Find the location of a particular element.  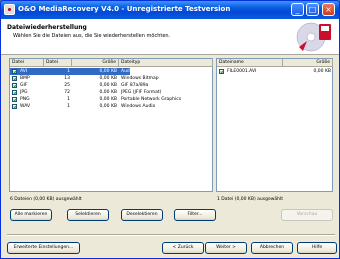

file-type-name: GIF is located at coordinates (24, 85).